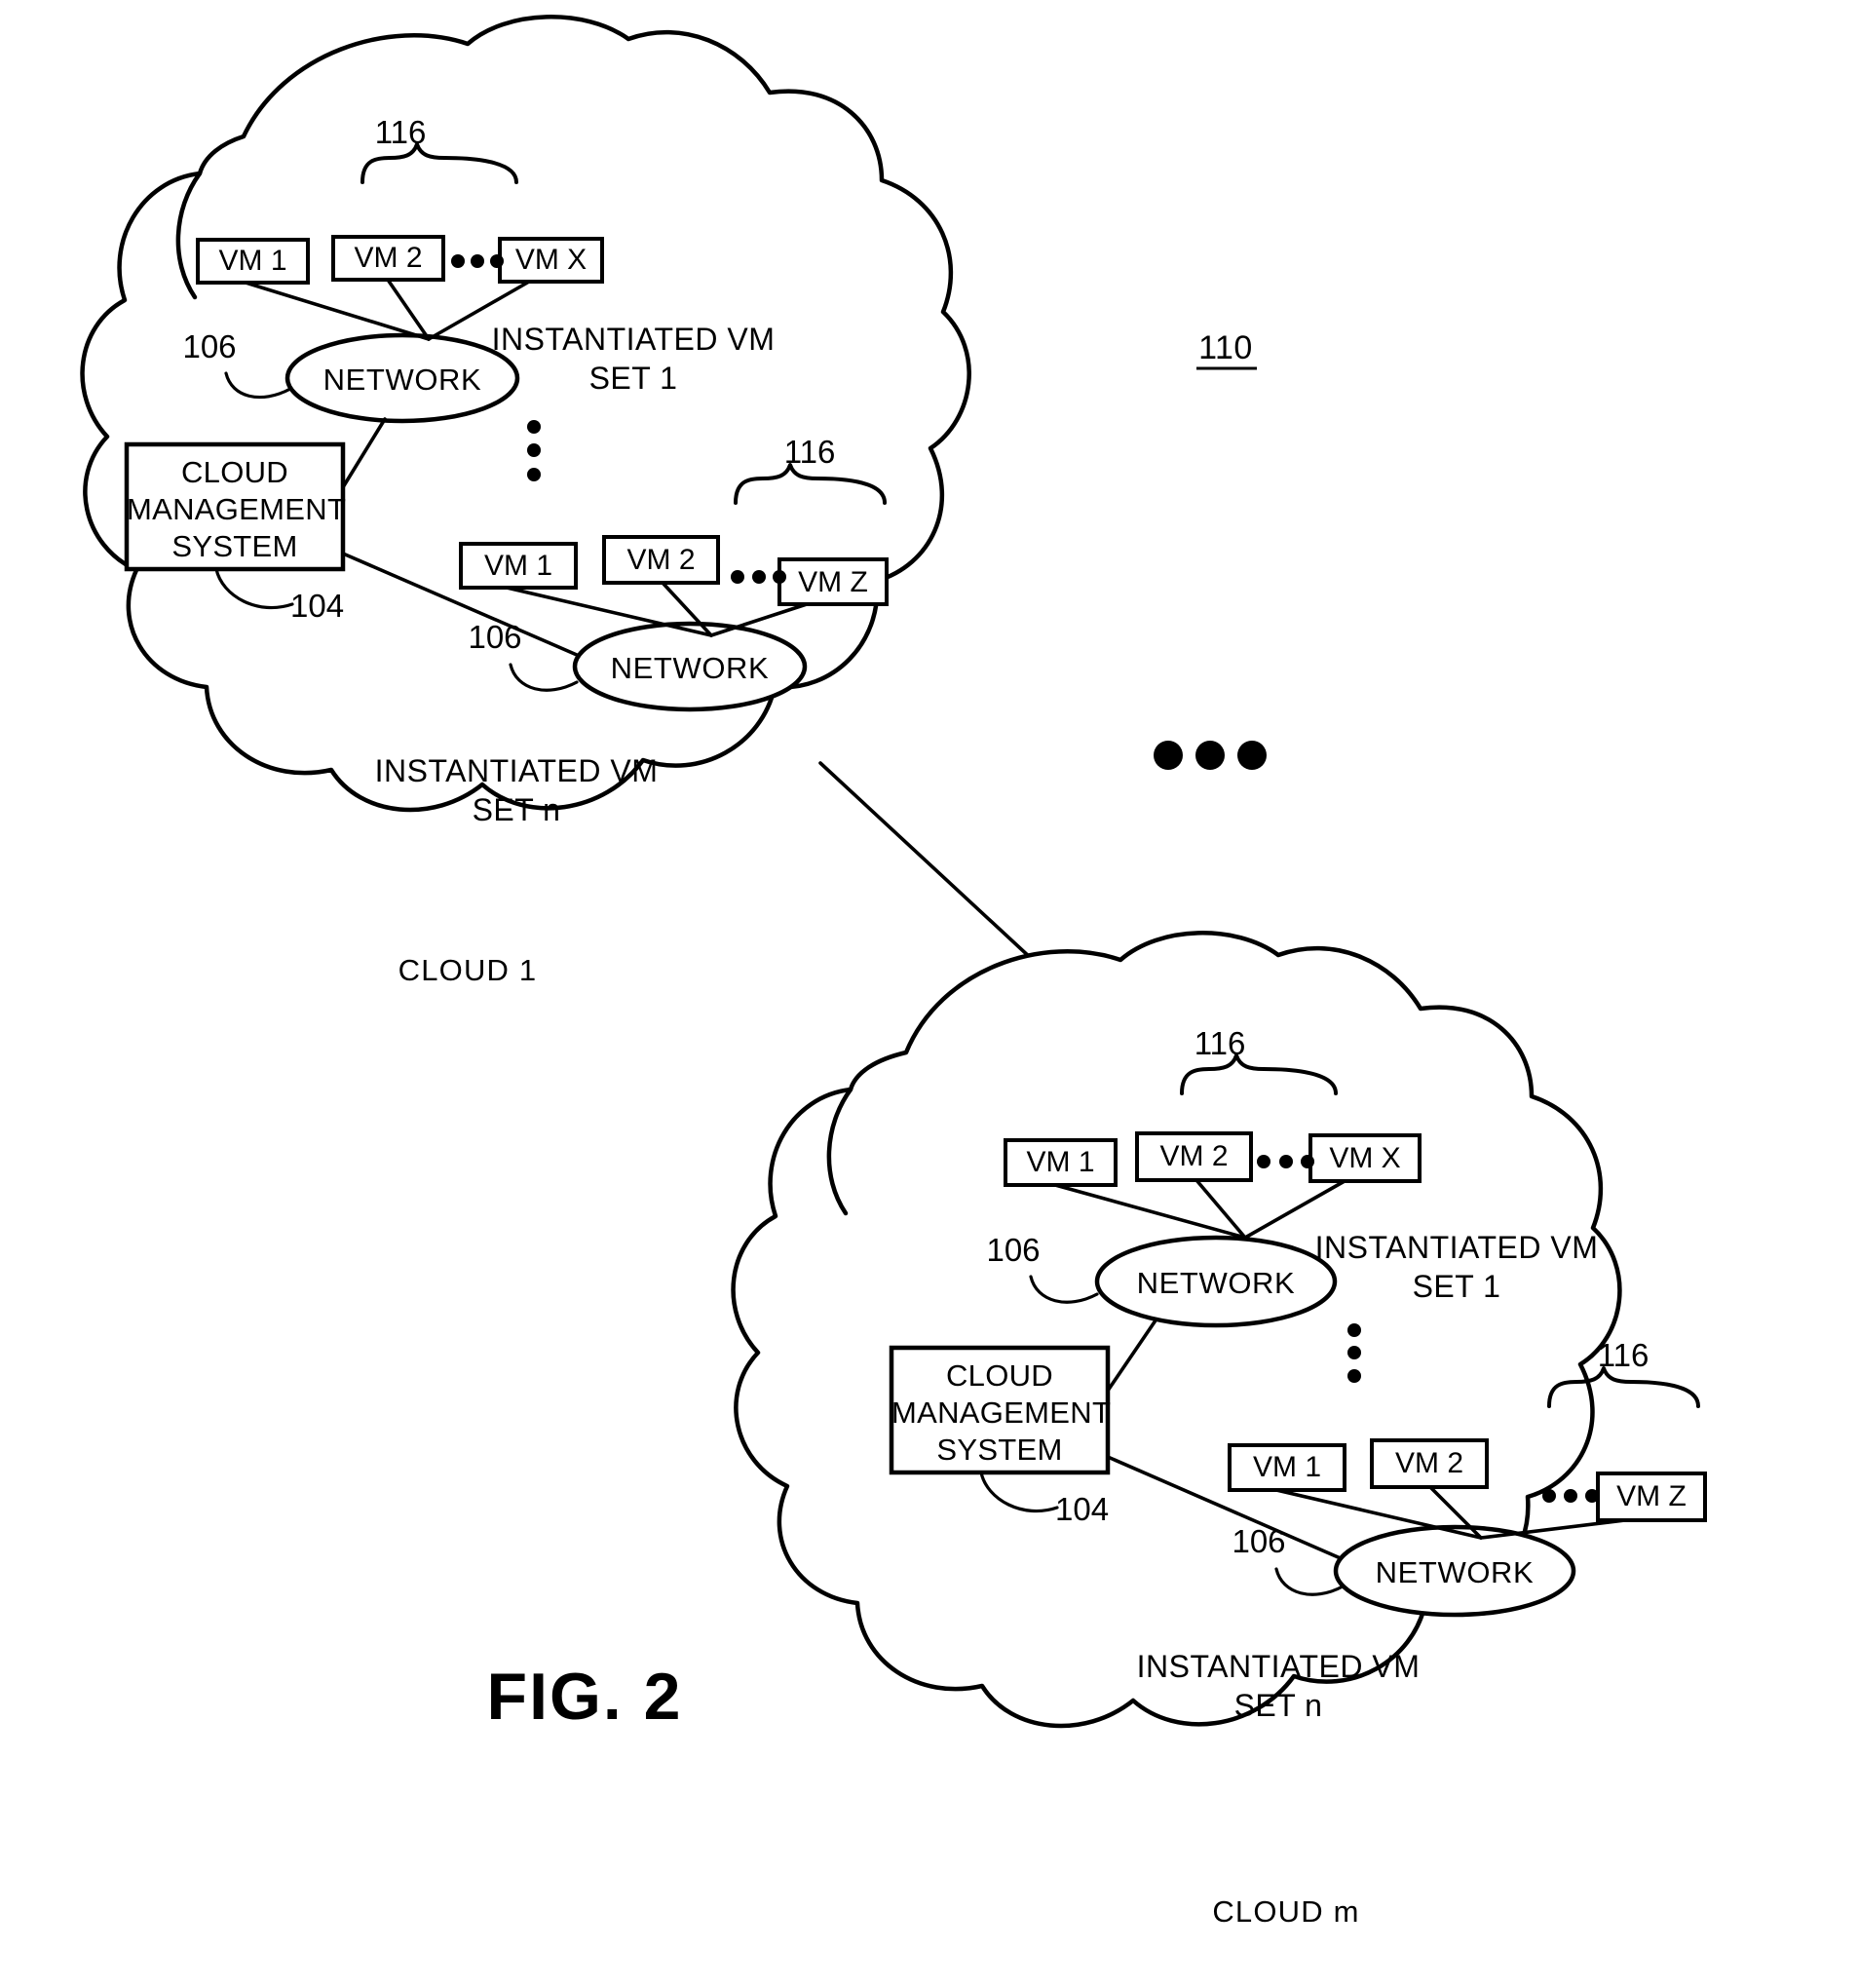 The image size is (1858, 1988). Describe the element at coordinates (926, 861) in the screenshot. I see `cloud-interconnect-line` at that location.